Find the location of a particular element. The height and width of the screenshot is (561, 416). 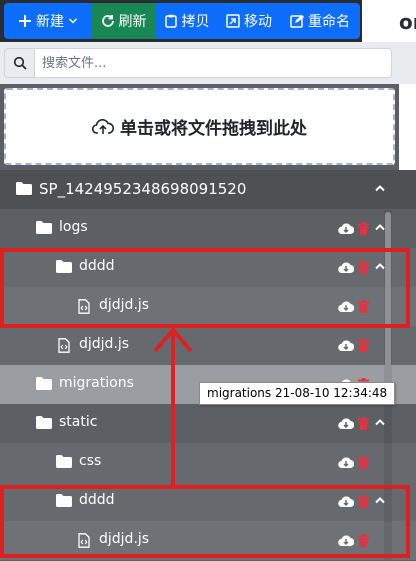

move-button: 移动 is located at coordinates (249, 21).